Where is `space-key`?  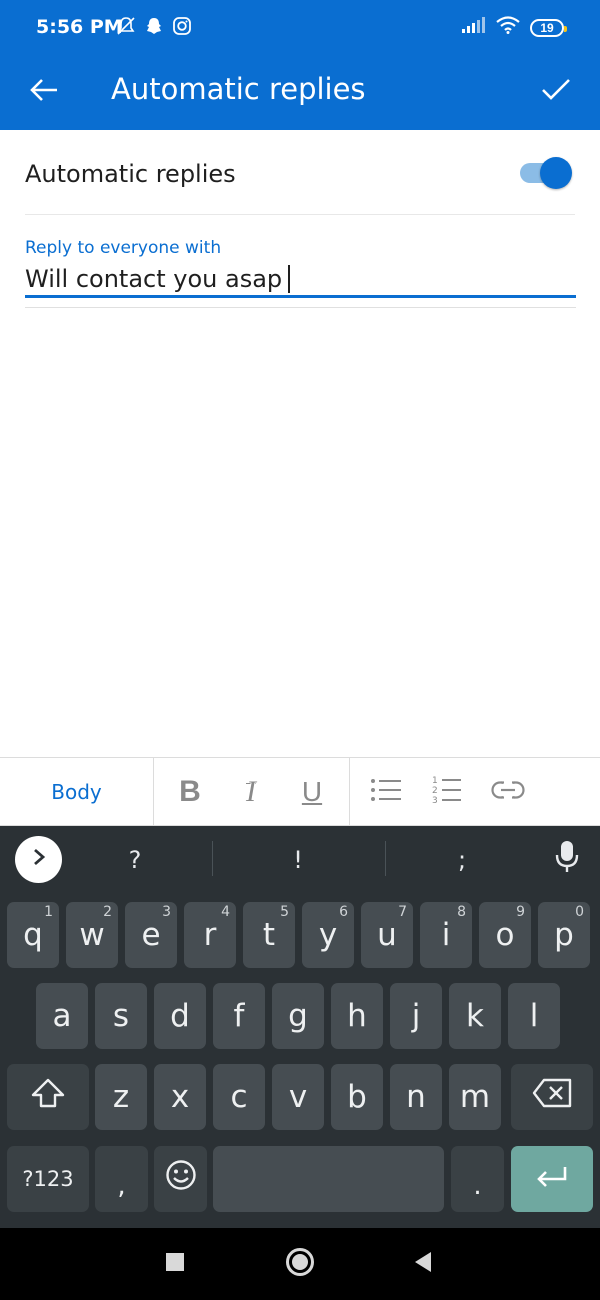
space-key is located at coordinates (328, 1179).